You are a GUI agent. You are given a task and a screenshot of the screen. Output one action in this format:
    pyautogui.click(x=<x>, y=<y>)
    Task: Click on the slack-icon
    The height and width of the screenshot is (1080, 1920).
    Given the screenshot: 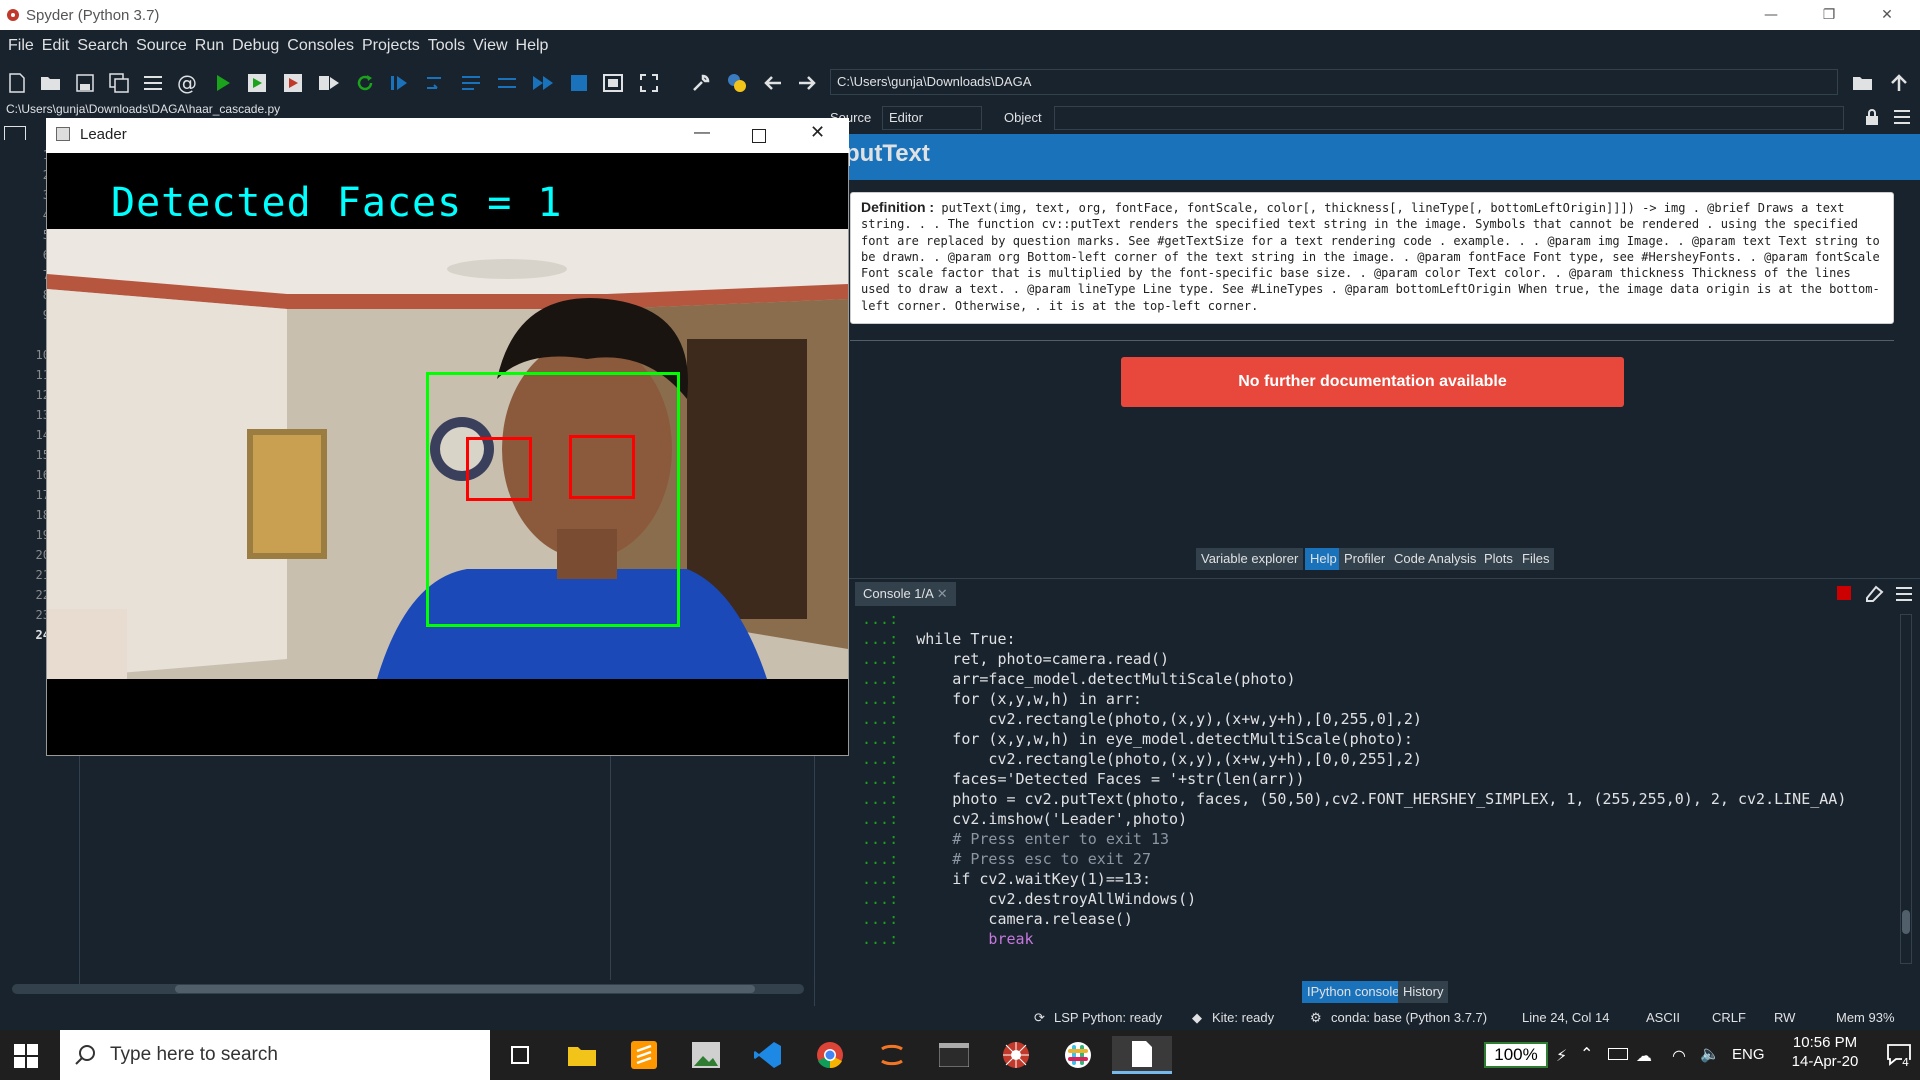 What is the action you would take?
    pyautogui.click(x=1078, y=1055)
    